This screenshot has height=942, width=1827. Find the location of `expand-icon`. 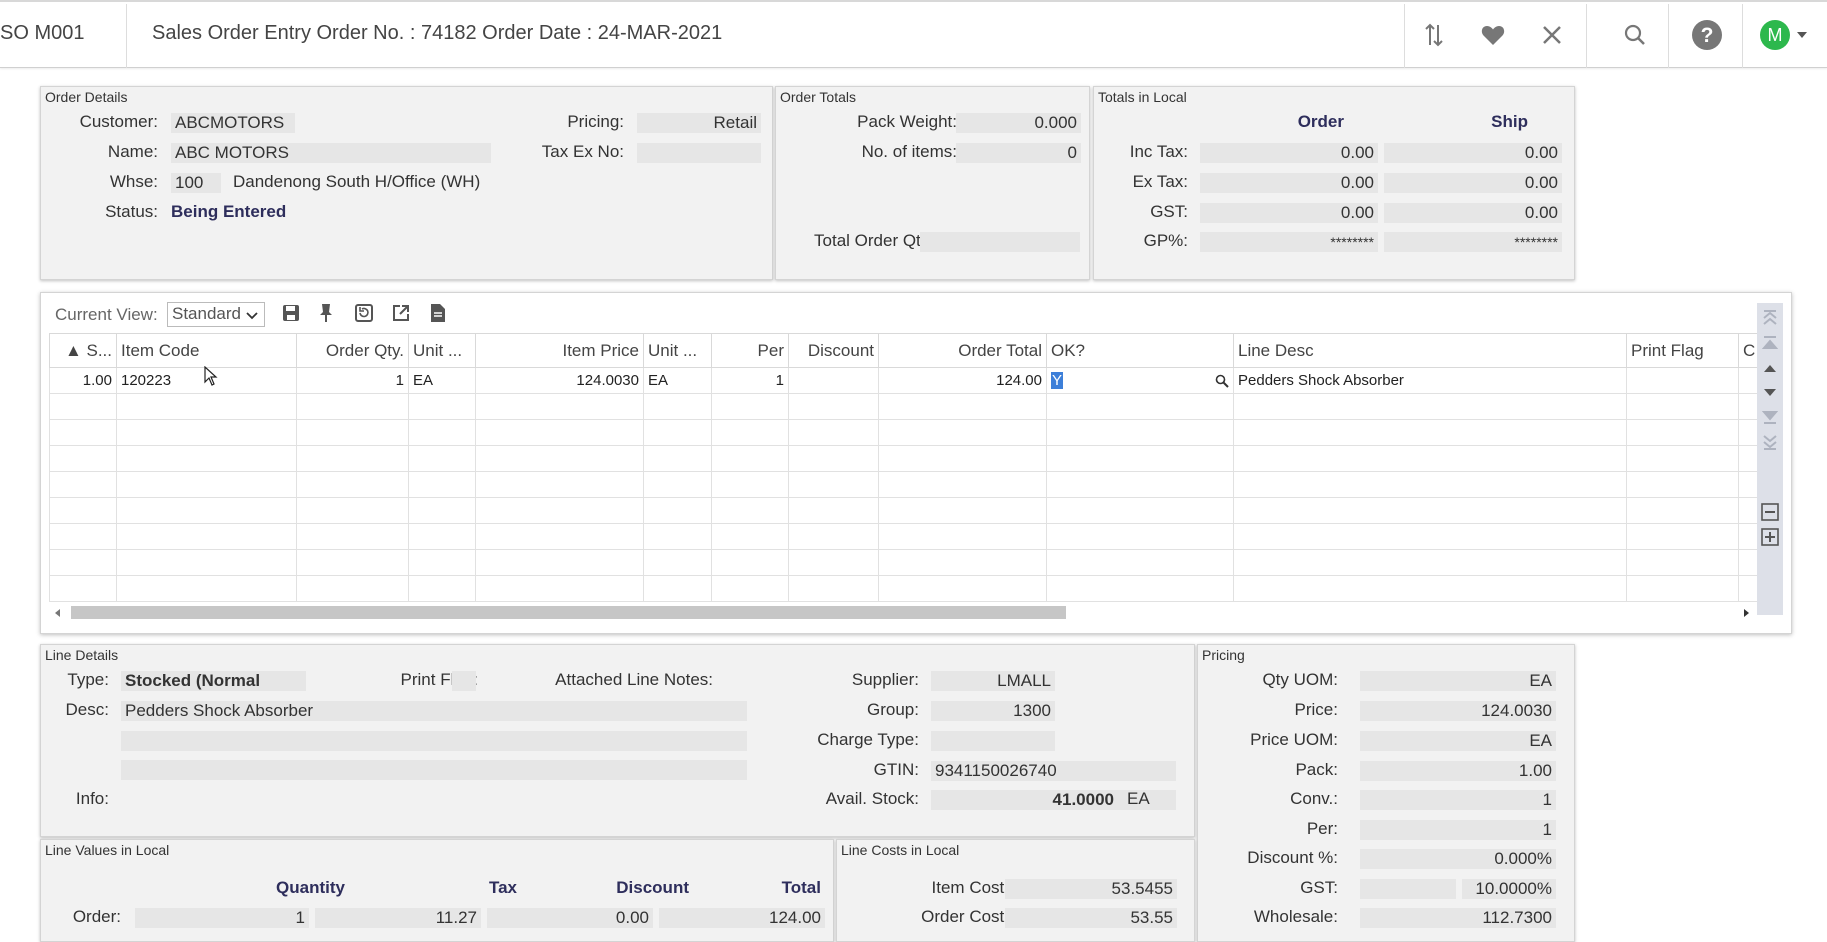

expand-icon is located at coordinates (1770, 537).